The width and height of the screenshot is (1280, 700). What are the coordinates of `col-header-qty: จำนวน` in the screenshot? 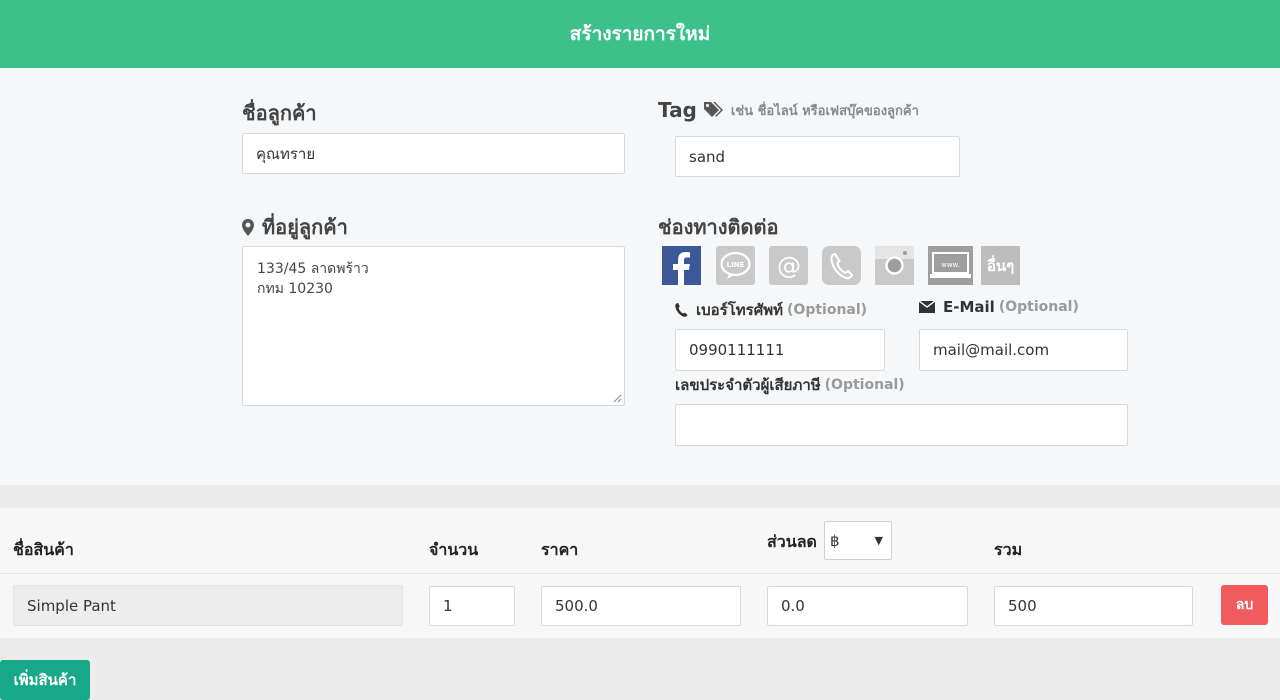 It's located at (454, 549).